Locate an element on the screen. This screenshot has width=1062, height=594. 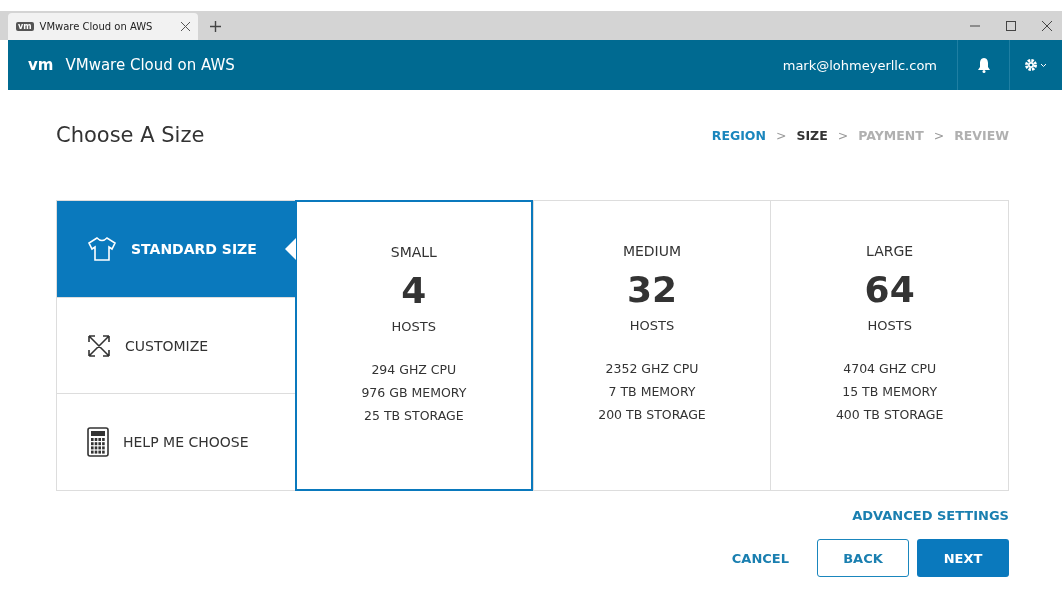
size-spec: 294 GHZ CPU is located at coordinates (414, 370).